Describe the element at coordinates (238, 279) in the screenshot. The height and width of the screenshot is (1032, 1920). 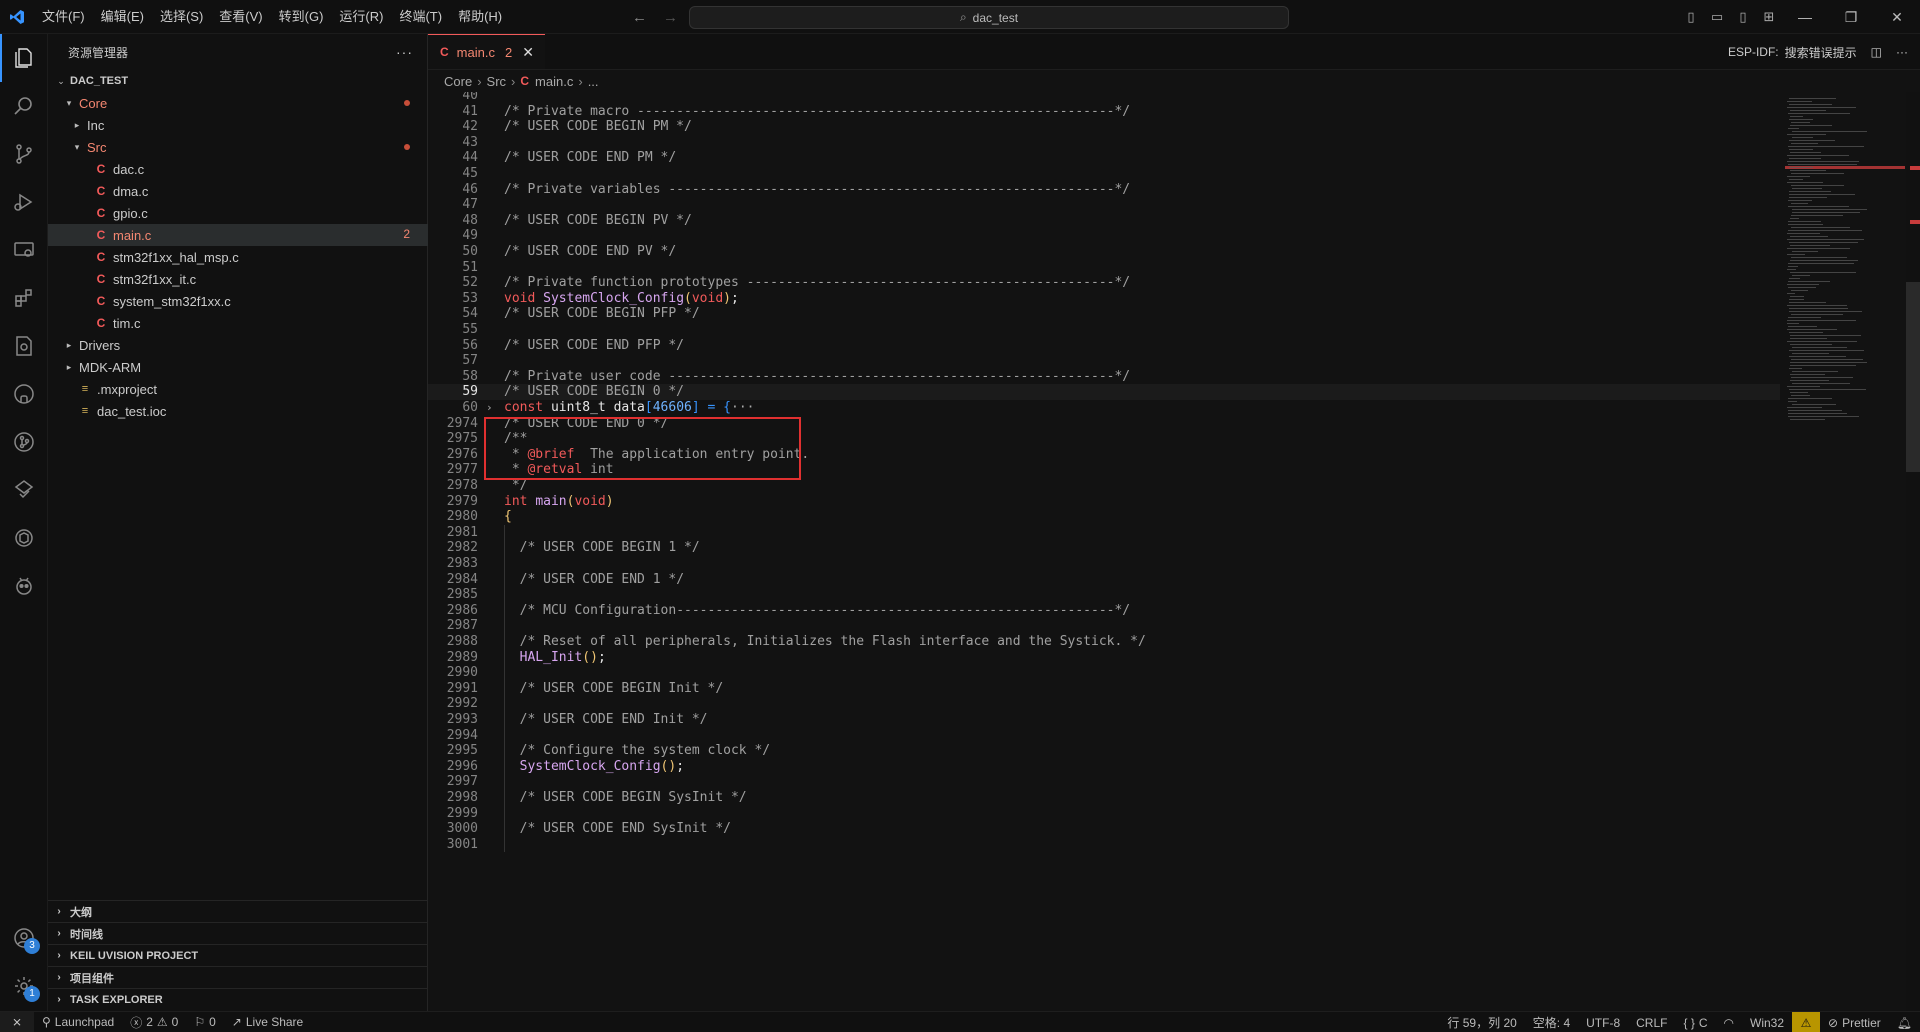
I see `tree-item: Cstm32f1xx_it.c` at that location.